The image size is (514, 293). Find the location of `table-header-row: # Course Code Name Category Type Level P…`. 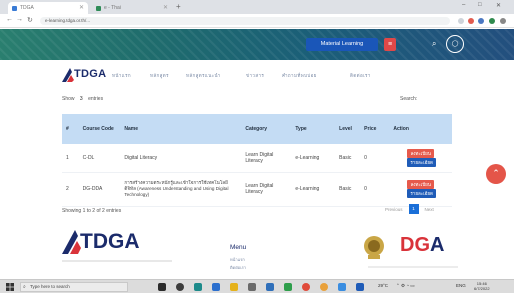

table-header-row: # Course Code Name Category Type Level P… is located at coordinates (257, 129).